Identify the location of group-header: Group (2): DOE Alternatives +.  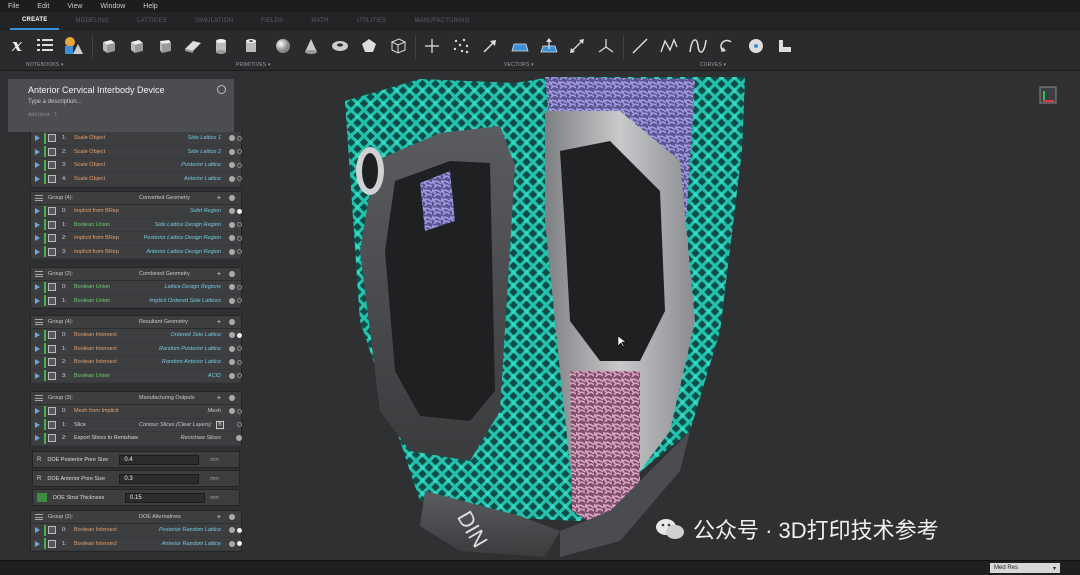
(136, 517).